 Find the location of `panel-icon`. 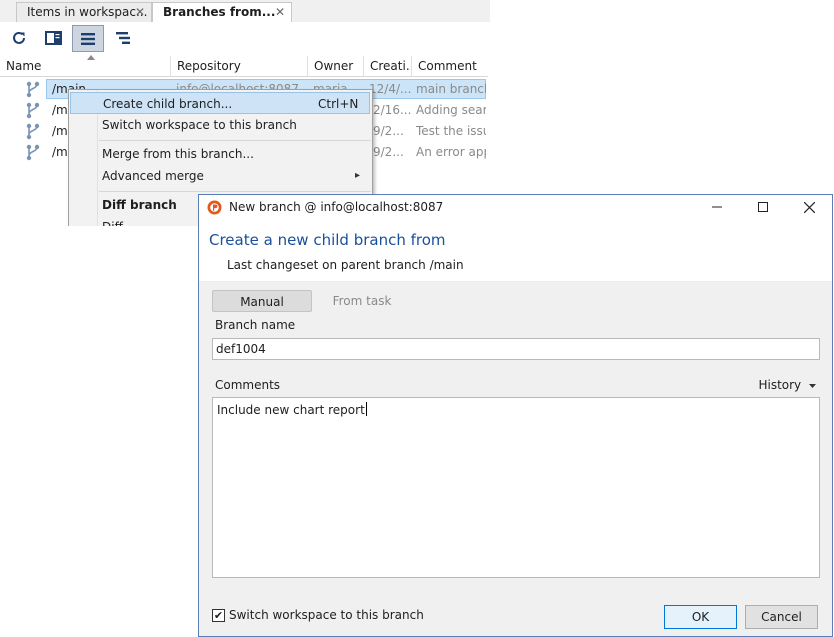

panel-icon is located at coordinates (53, 38).